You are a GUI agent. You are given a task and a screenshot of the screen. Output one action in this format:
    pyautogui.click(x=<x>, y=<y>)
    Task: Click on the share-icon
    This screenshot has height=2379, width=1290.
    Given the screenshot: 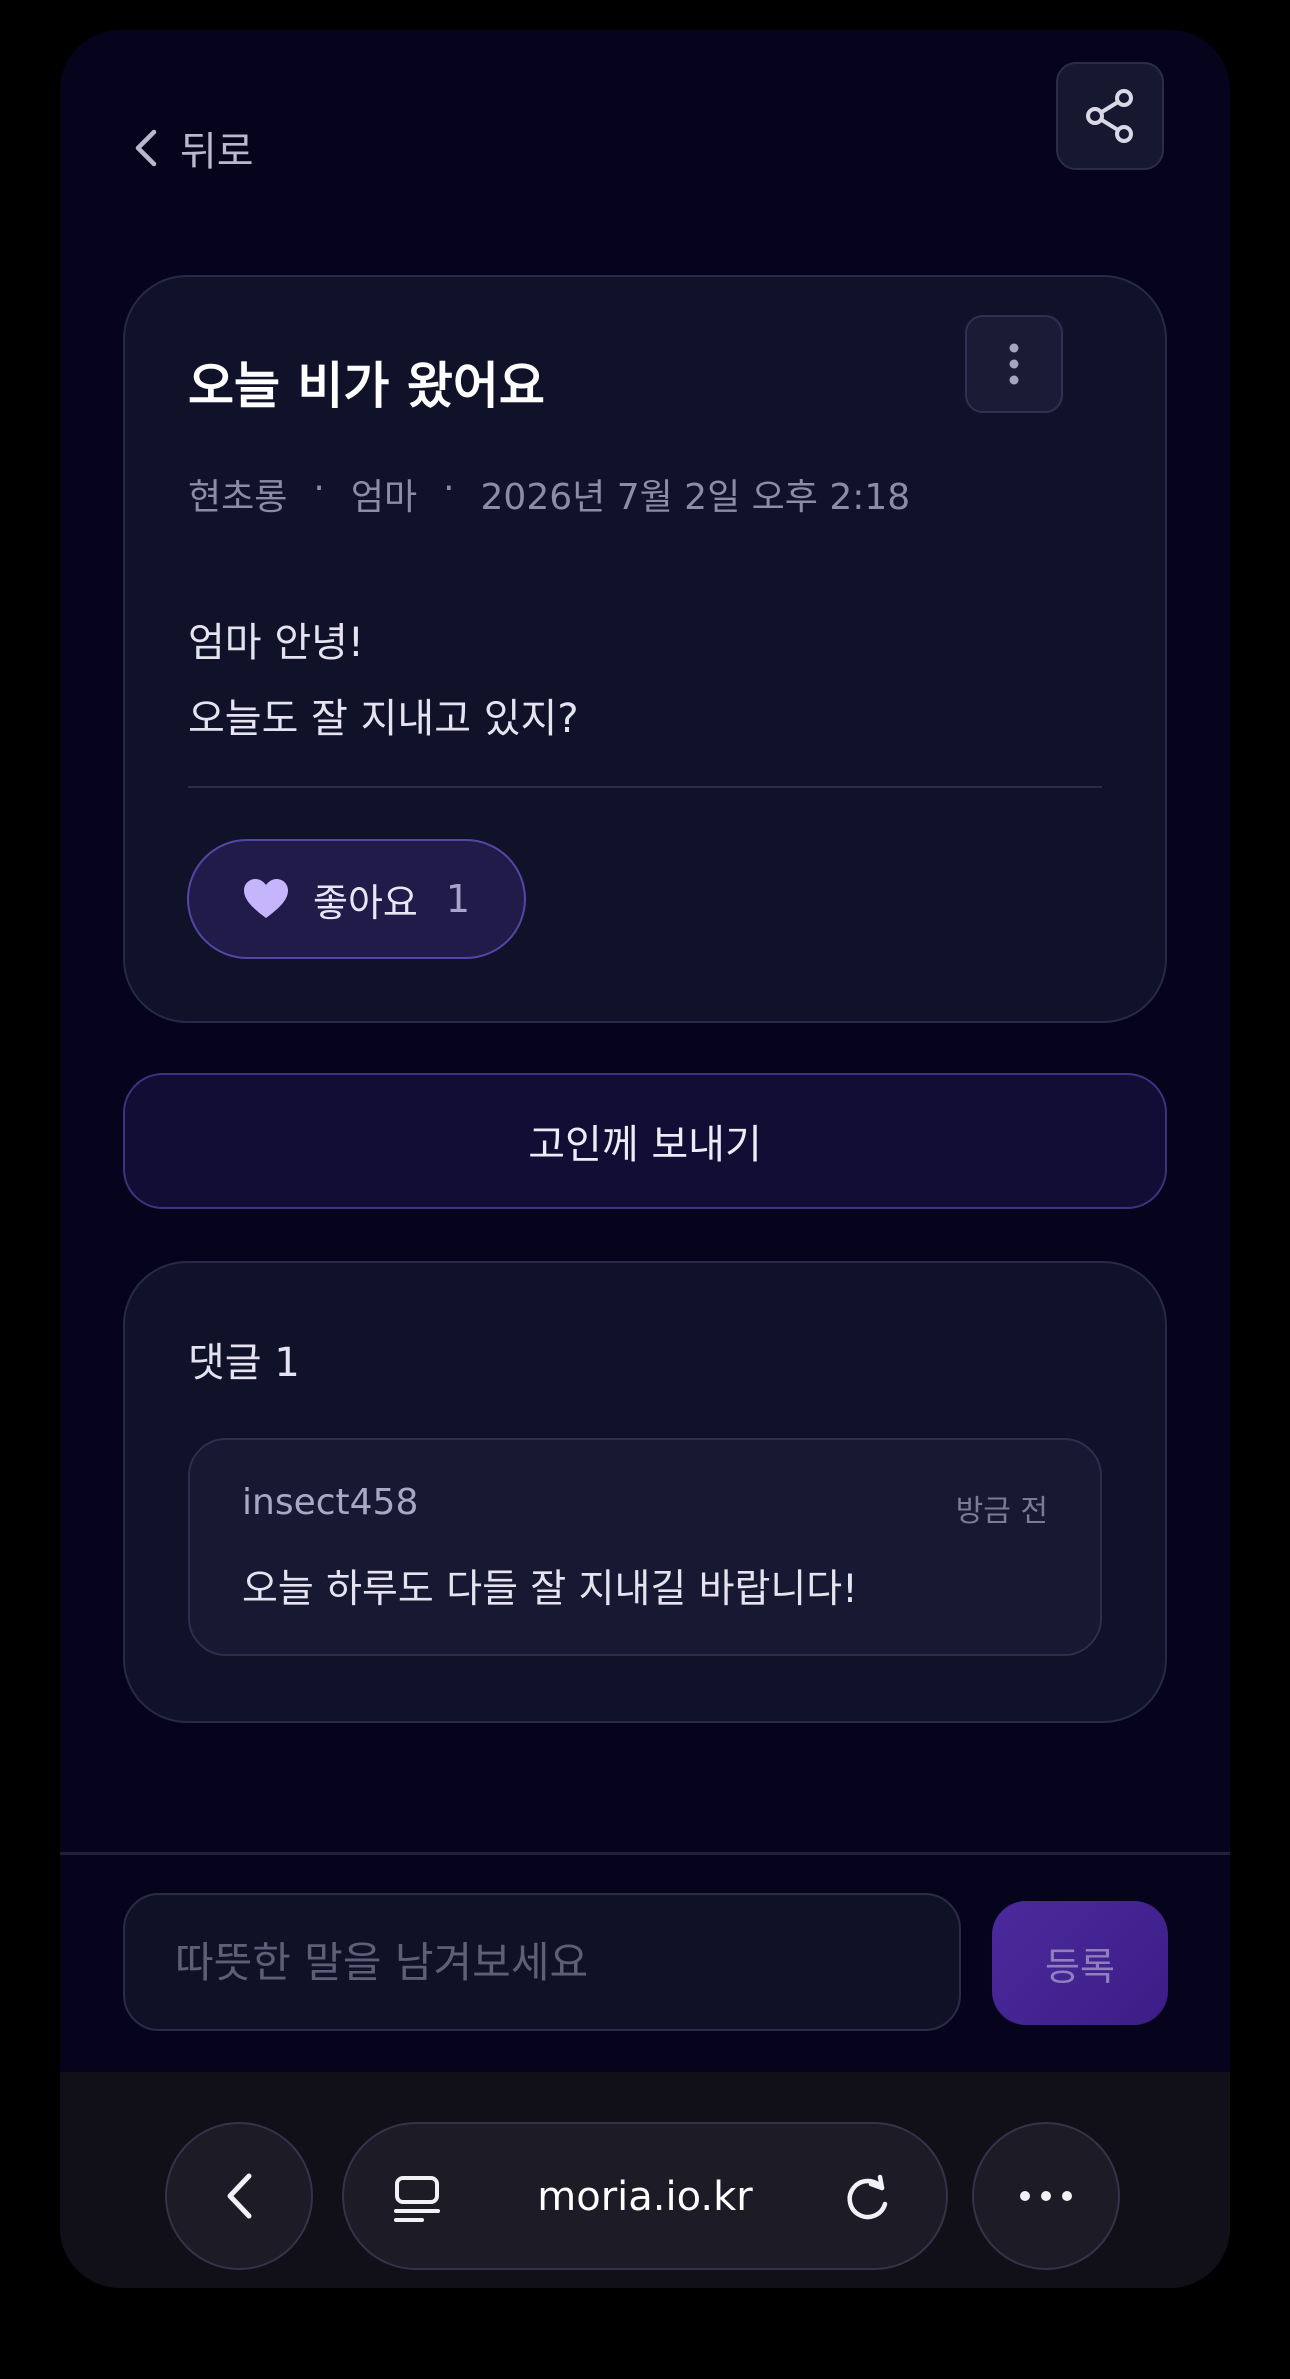 What is the action you would take?
    pyautogui.click(x=1109, y=116)
    